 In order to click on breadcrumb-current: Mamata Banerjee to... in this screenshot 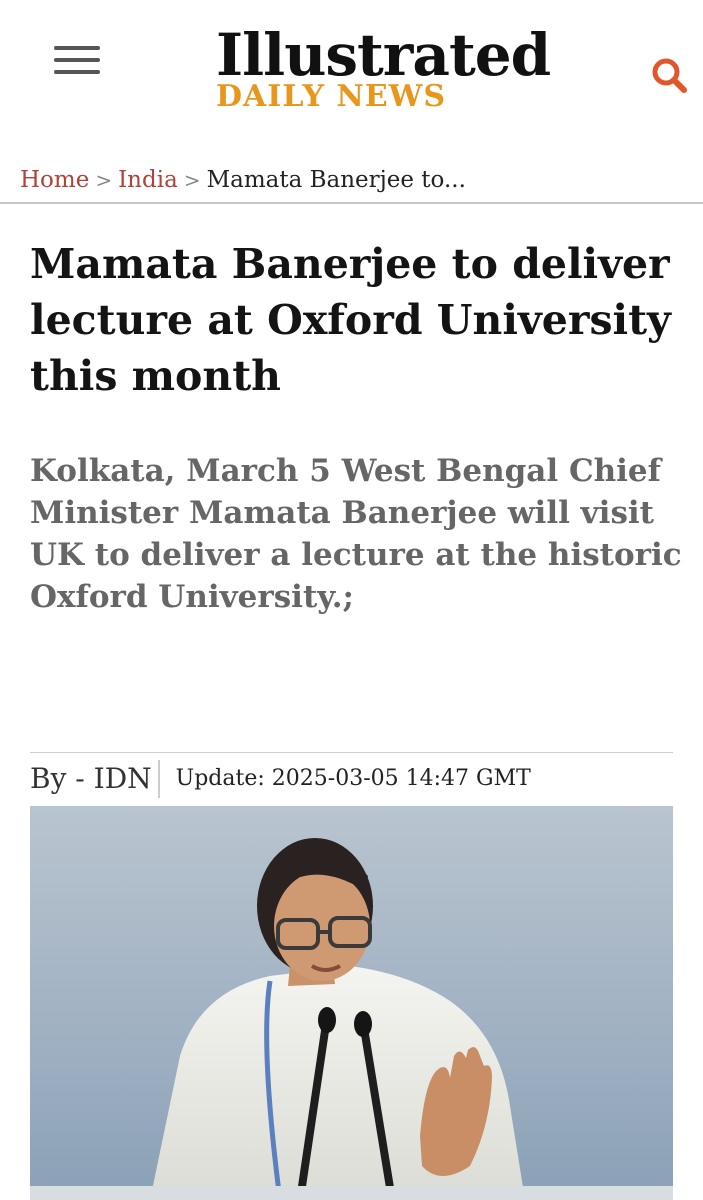, I will do `click(336, 180)`.